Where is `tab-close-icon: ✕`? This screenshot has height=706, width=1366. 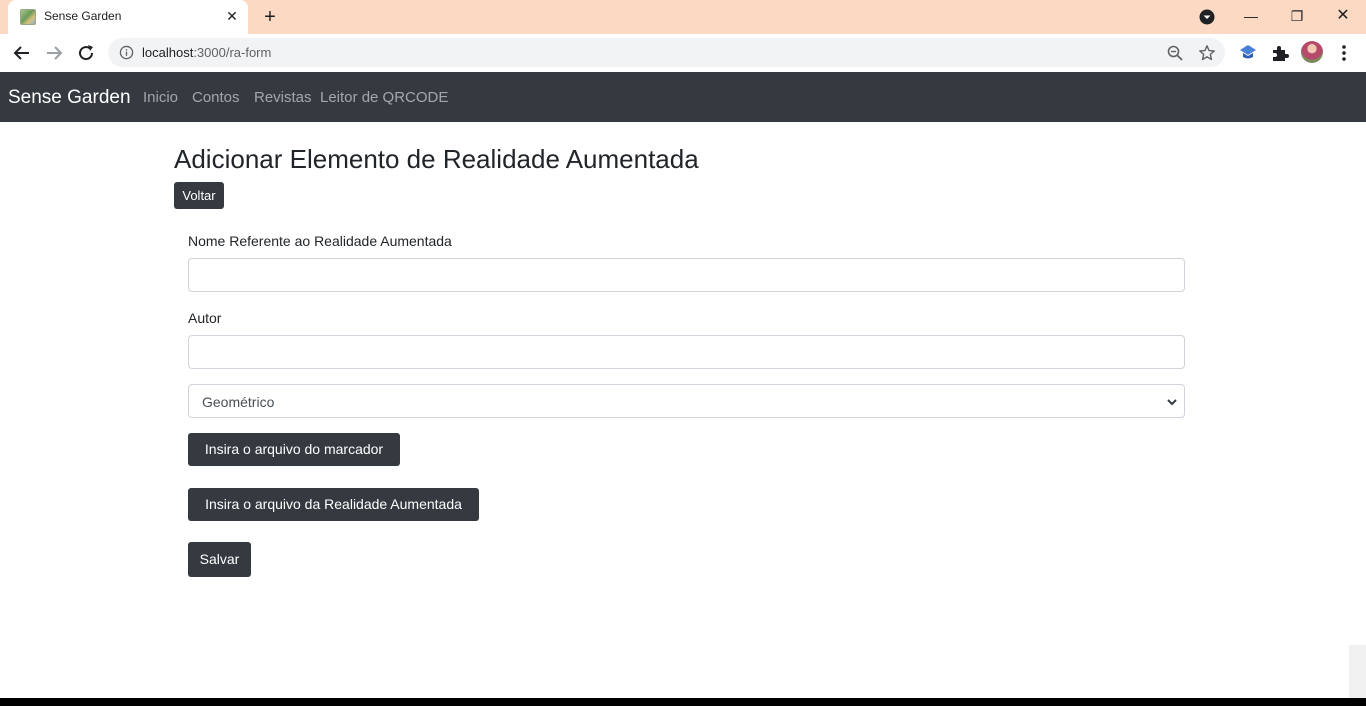
tab-close-icon: ✕ is located at coordinates (232, 16).